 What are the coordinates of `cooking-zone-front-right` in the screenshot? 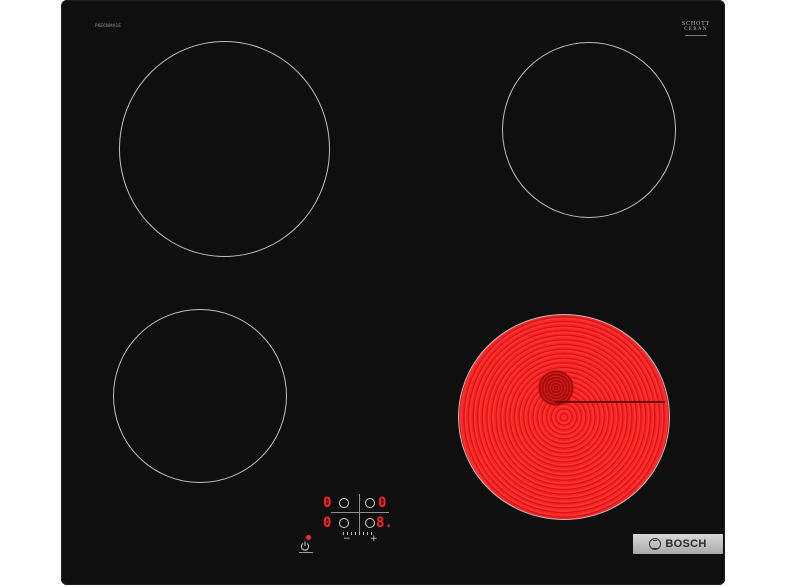 It's located at (589, 130).